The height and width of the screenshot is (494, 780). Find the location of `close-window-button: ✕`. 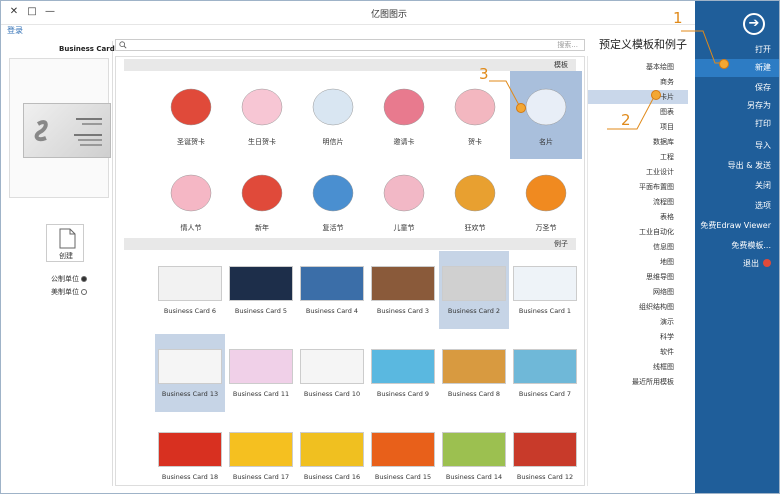

close-window-button: ✕ is located at coordinates (14, 12).